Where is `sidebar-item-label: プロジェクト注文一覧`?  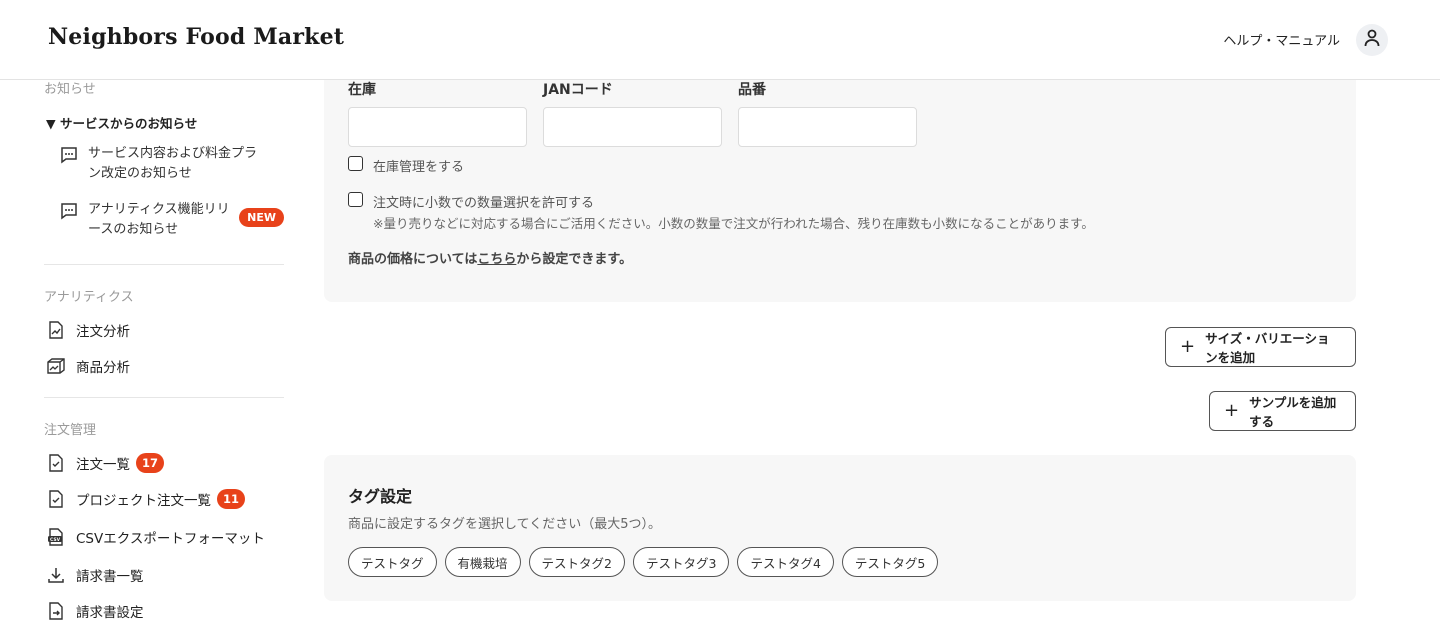
sidebar-item-label: プロジェクト注文一覧 is located at coordinates (143, 501).